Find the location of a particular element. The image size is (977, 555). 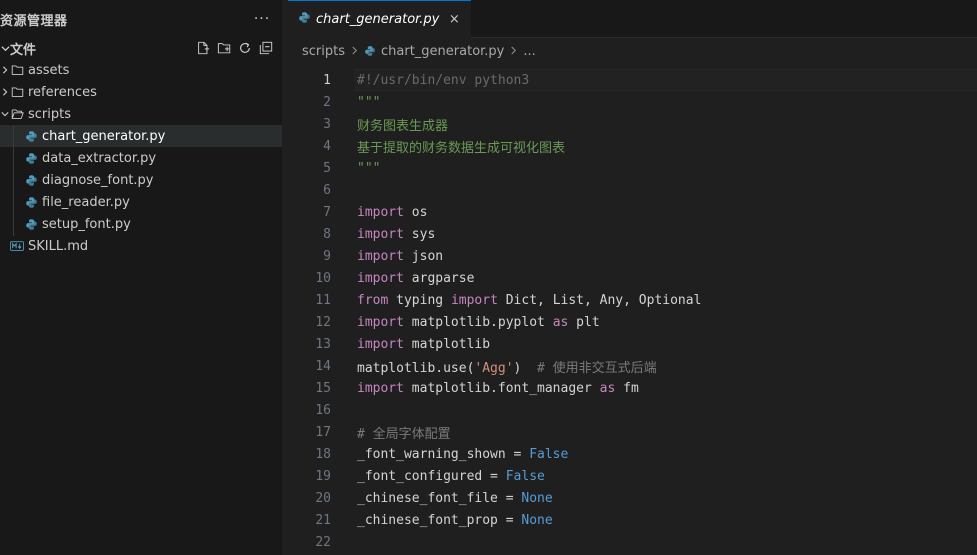

code-line: 7 import os is located at coordinates (632, 212).